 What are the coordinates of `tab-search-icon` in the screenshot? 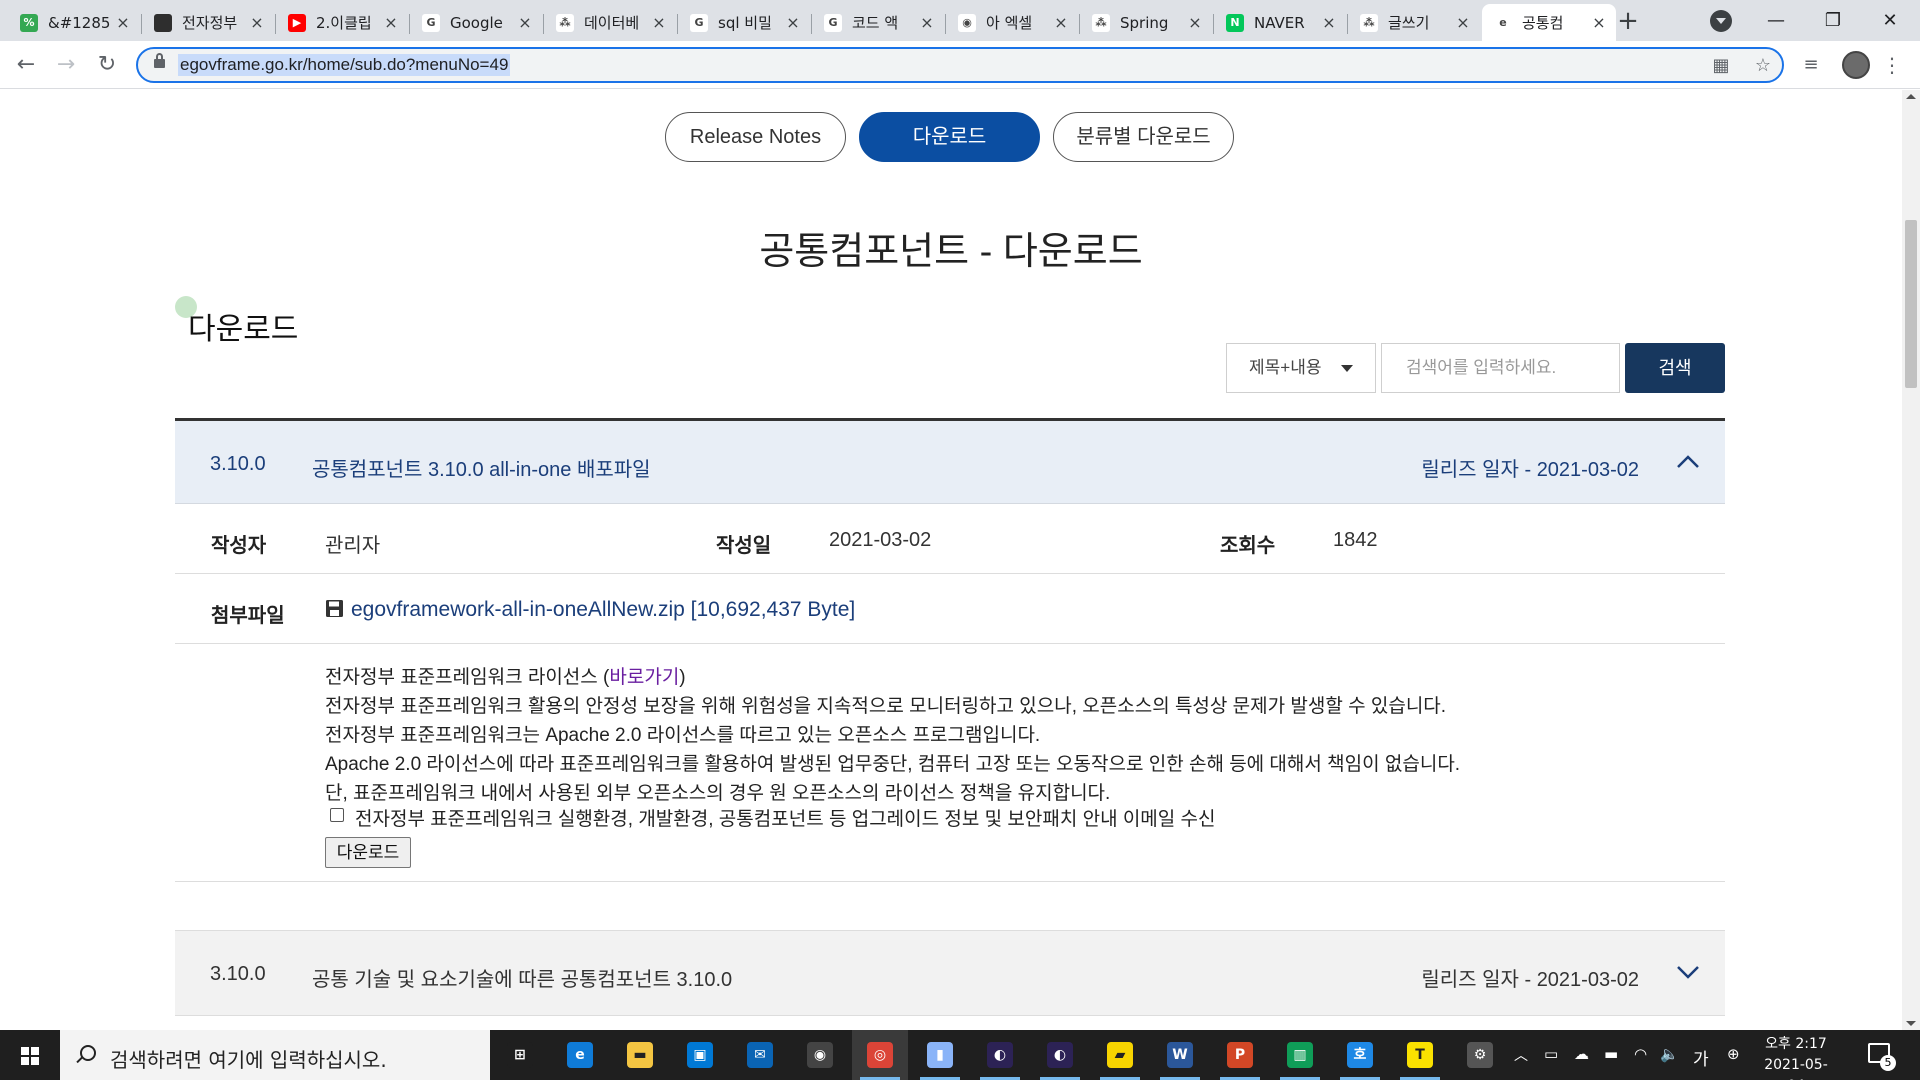 It's located at (1721, 21).